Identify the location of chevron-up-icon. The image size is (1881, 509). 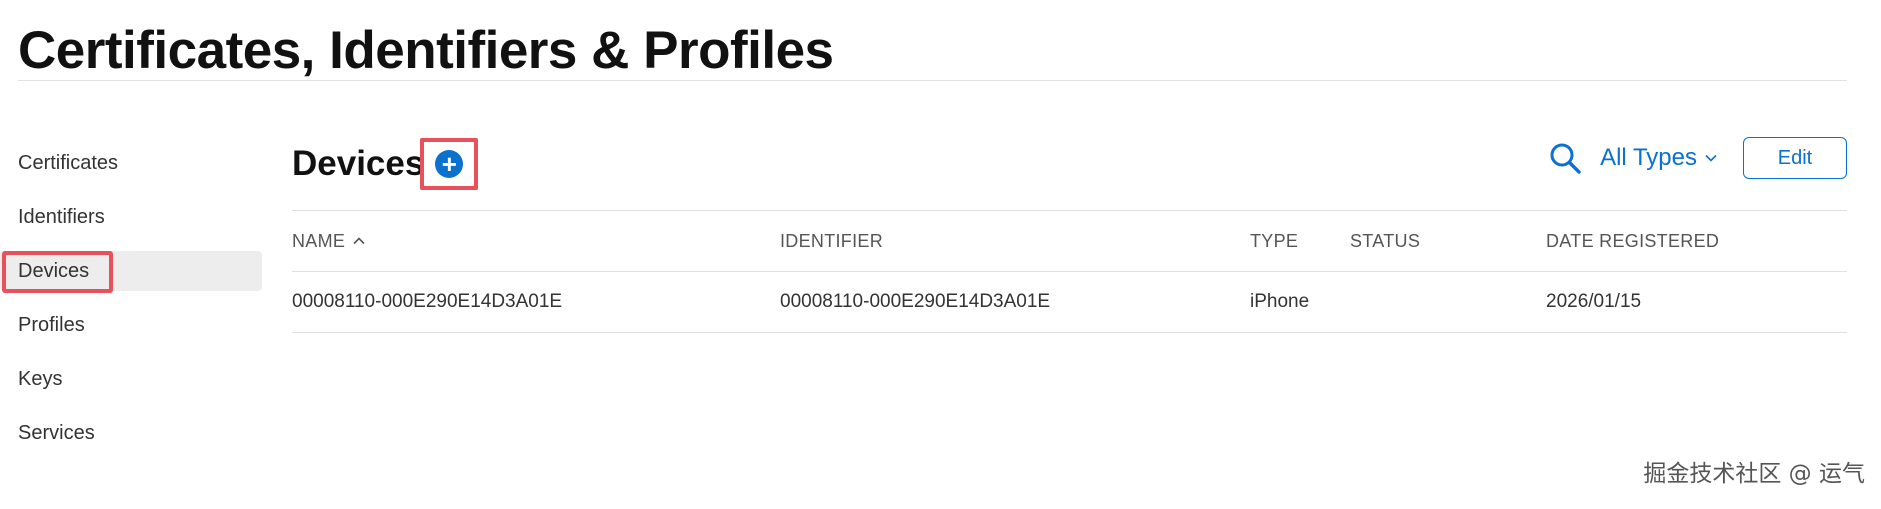
(359, 241).